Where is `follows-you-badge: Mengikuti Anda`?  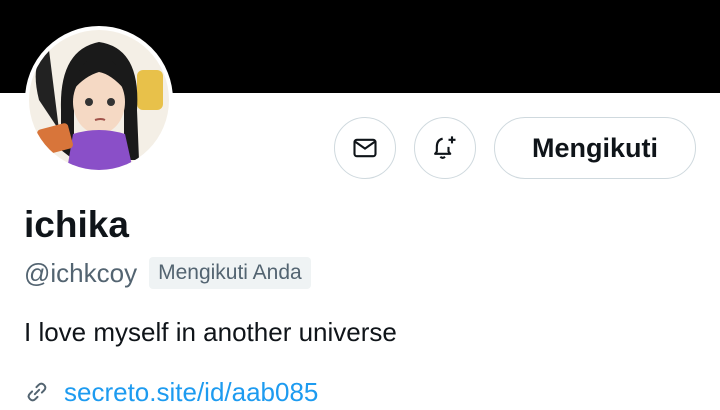
follows-you-badge: Mengikuti Anda is located at coordinates (230, 273).